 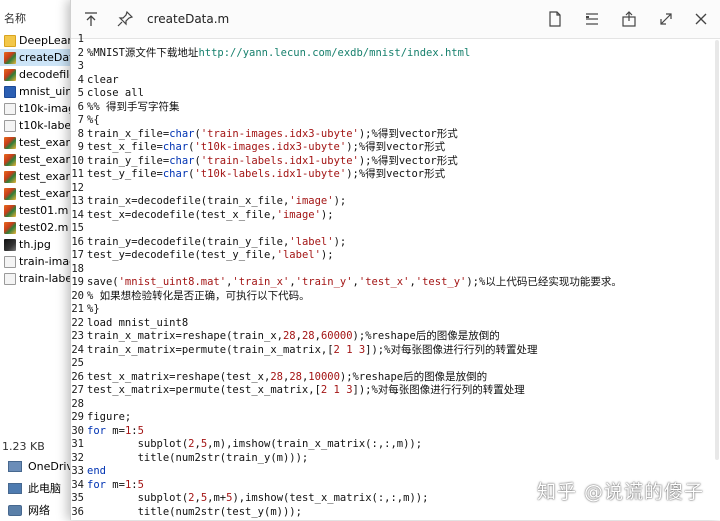 What do you see at coordinates (15, 466) in the screenshot?
I see `cloud-icon` at bounding box center [15, 466].